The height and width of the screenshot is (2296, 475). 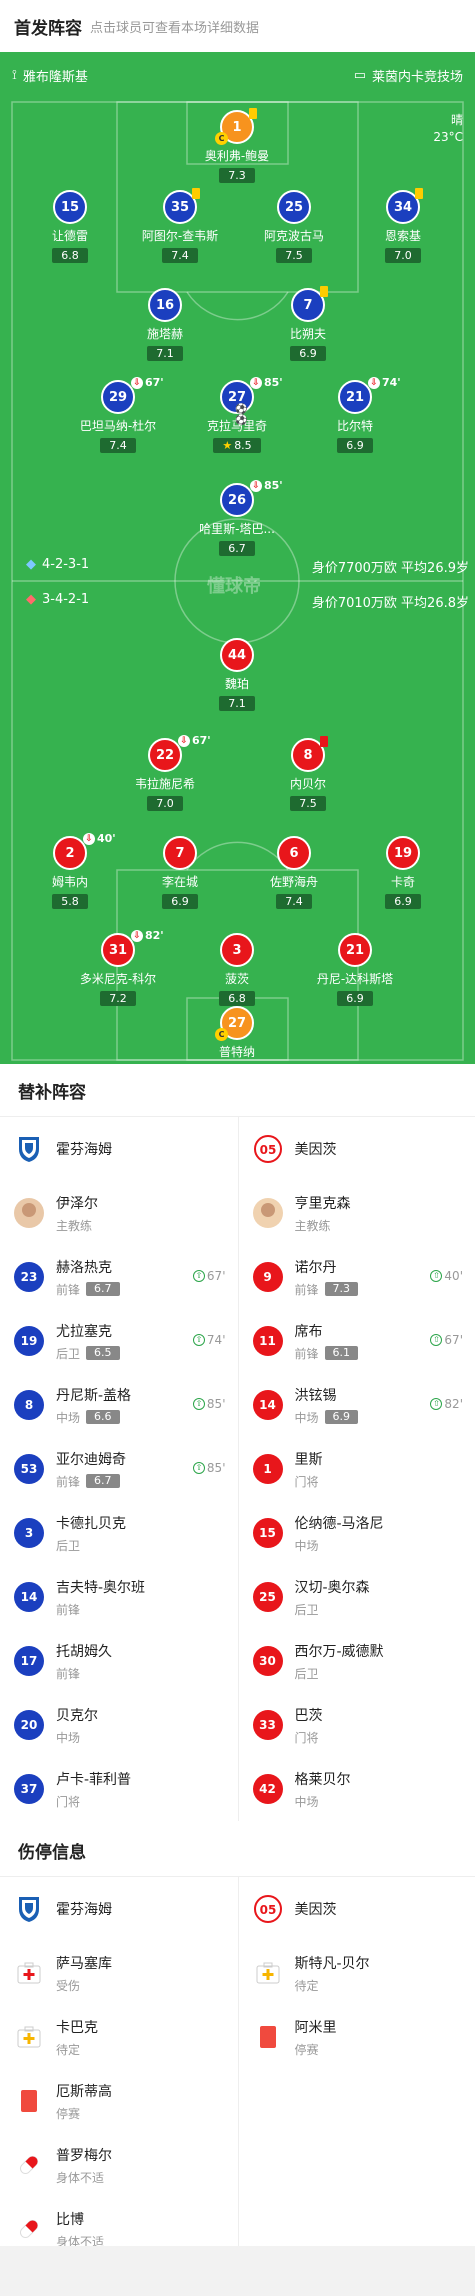 I want to click on home-player: 26 ⇩ 85' 哈里斯-塔巴... 6.7, so click(x=237, y=517).